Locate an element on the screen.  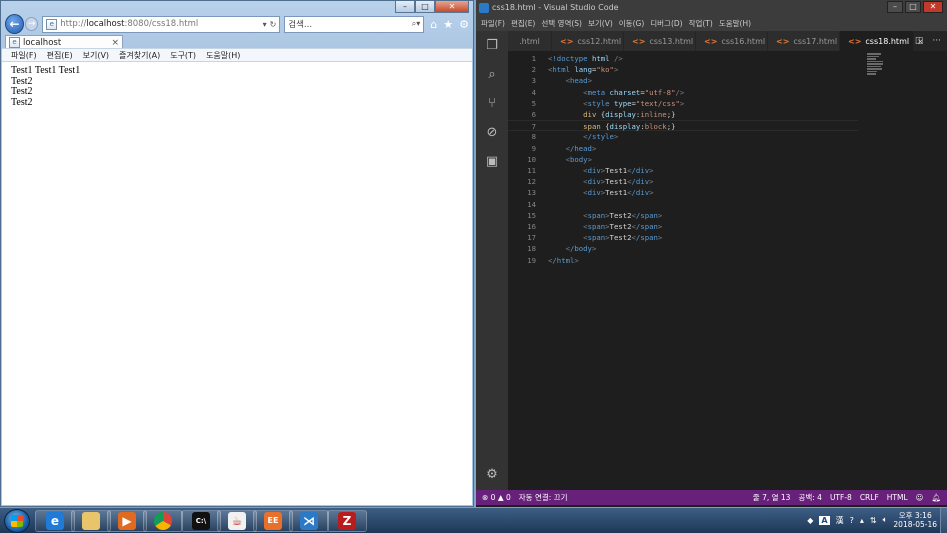
vscode-icon: ⋊ is located at coordinates (309, 521).